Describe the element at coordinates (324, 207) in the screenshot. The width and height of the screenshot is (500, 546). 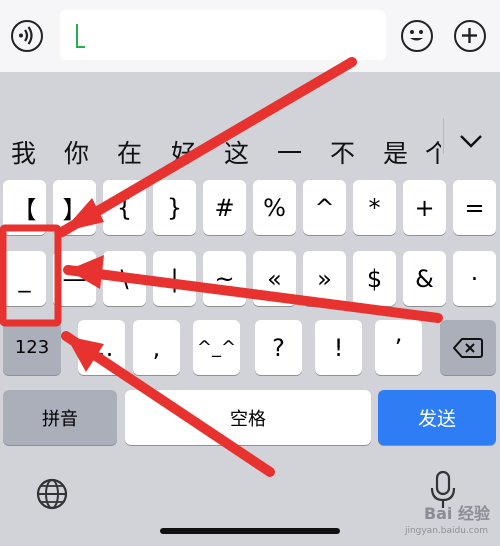
I see `key: ^` at that location.